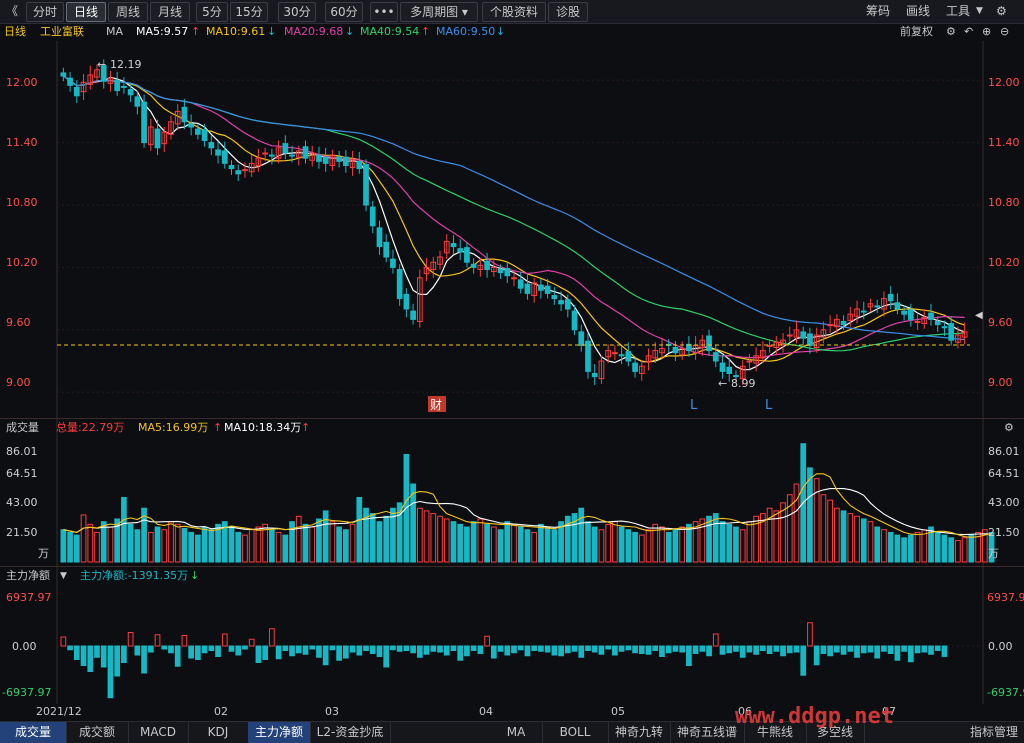 Image resolution: width=1024 pixels, height=743 pixels. What do you see at coordinates (466, 31) in the screenshot?
I see `ma60-value: MA60:9.50` at bounding box center [466, 31].